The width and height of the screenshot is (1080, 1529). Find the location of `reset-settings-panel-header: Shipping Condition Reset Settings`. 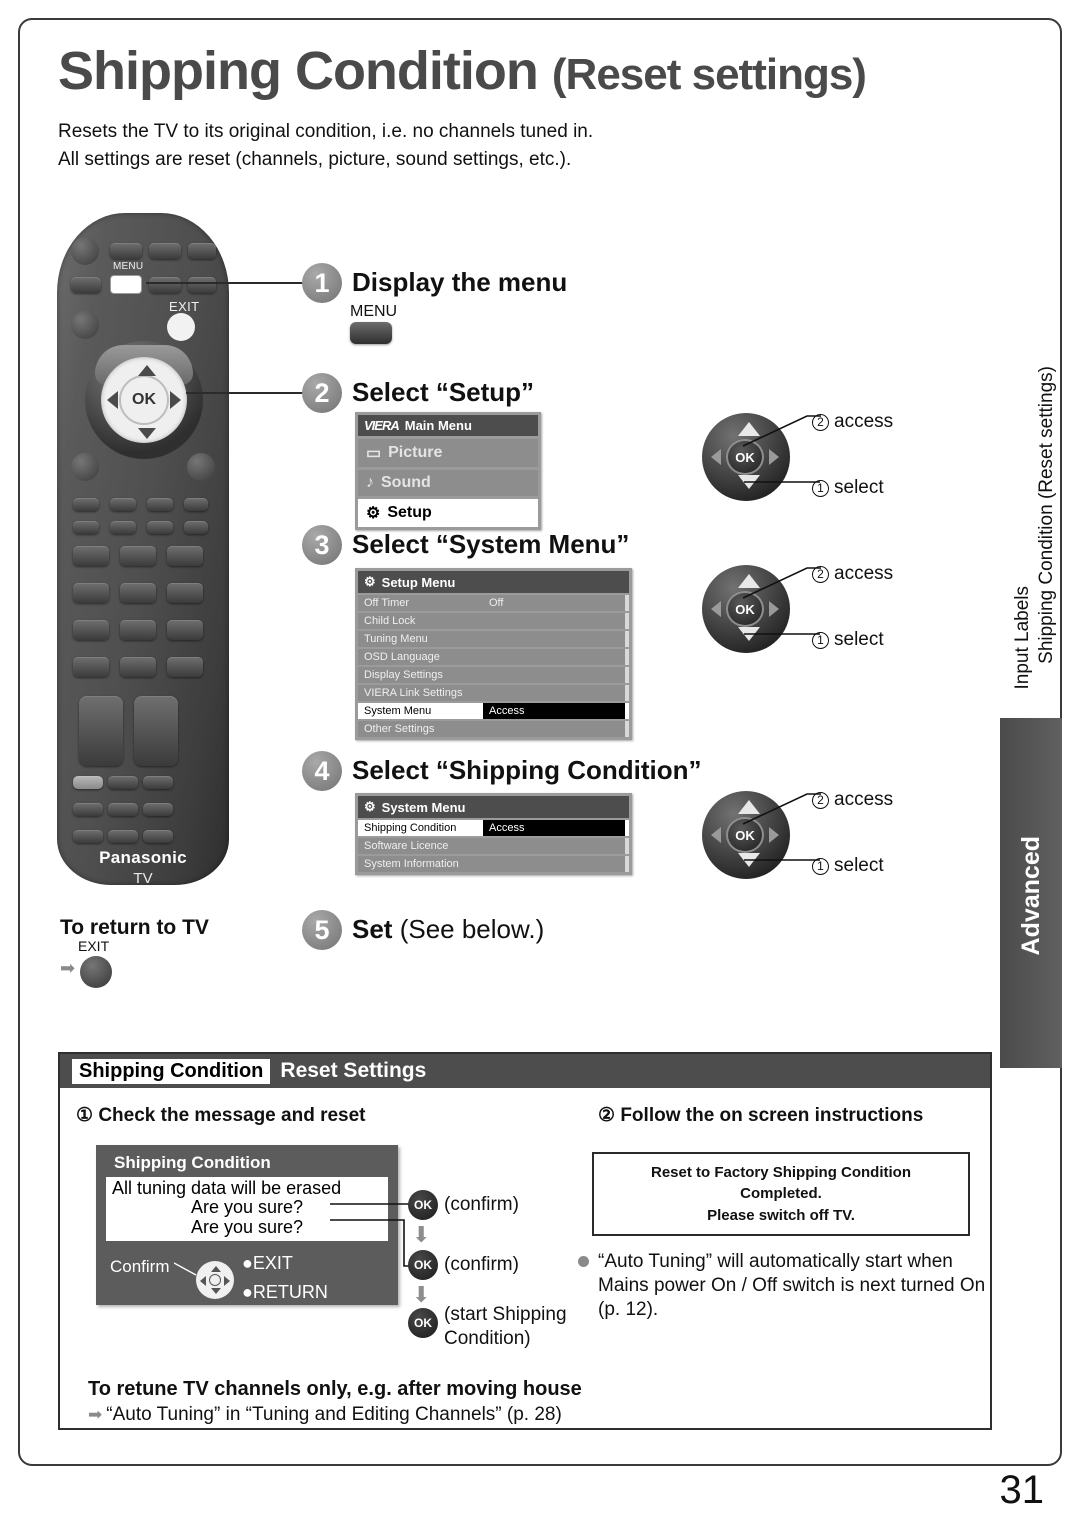

reset-settings-panel-header: Shipping Condition Reset Settings is located at coordinates (525, 1071).